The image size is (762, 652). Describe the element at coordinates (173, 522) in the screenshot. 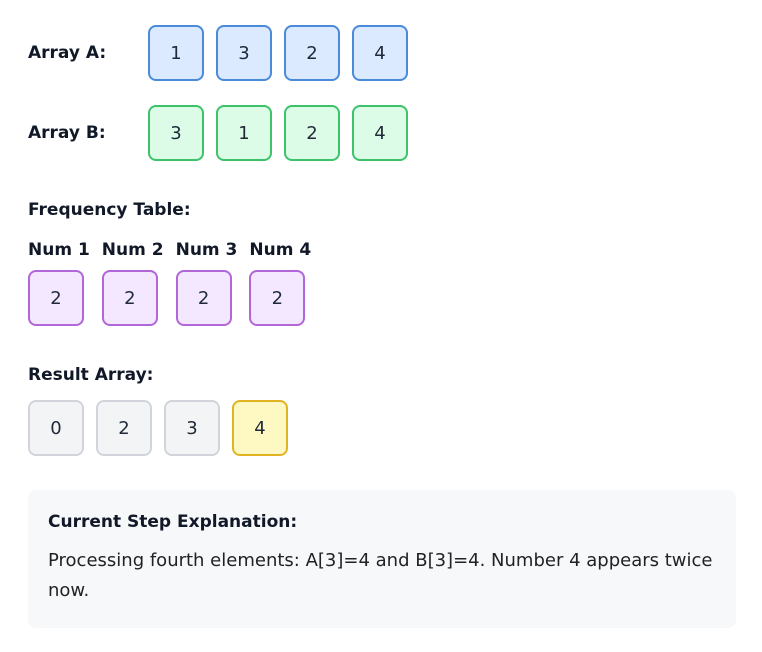

I see `step-explanation-title: Current Step Explanation:` at that location.